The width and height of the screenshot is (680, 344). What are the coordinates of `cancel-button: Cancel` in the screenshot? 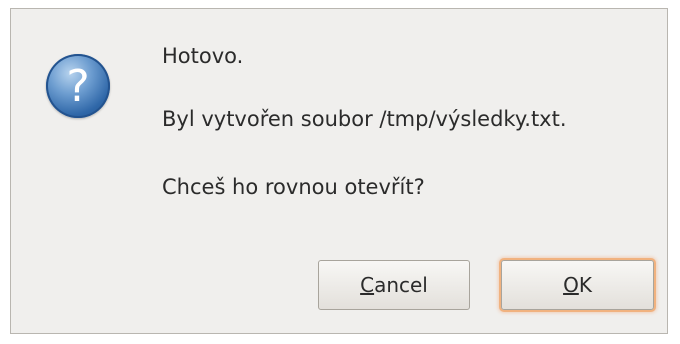 It's located at (394, 285).